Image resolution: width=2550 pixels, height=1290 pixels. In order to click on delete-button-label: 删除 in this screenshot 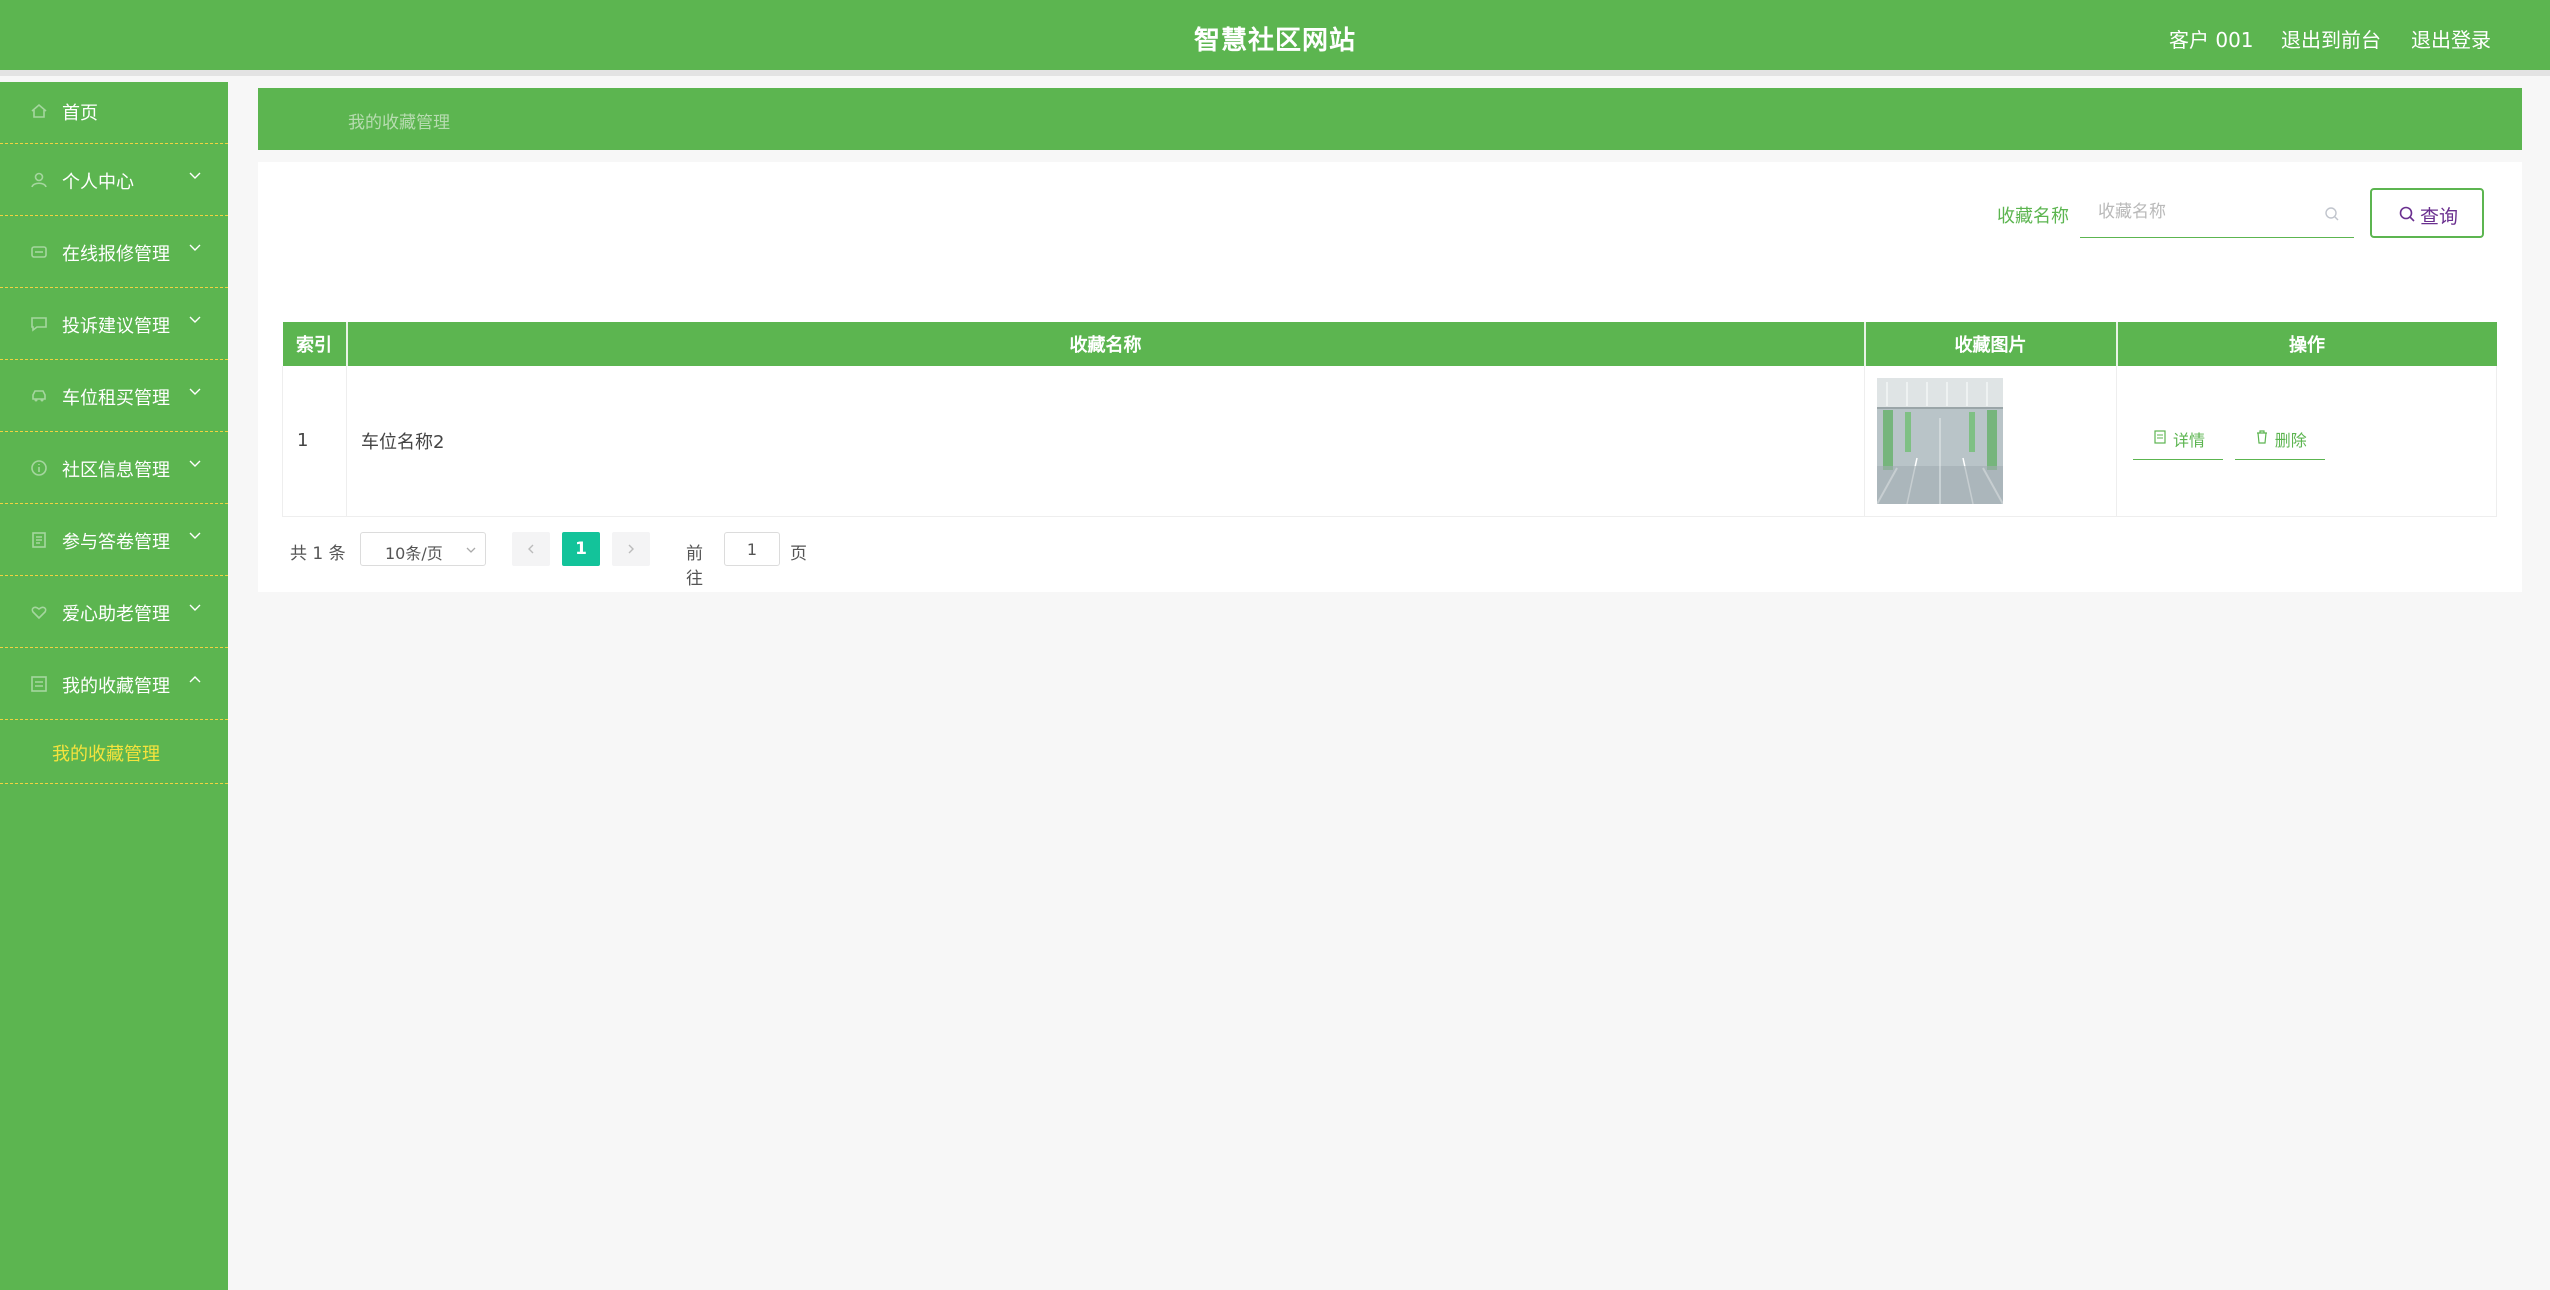, I will do `click(2290, 441)`.